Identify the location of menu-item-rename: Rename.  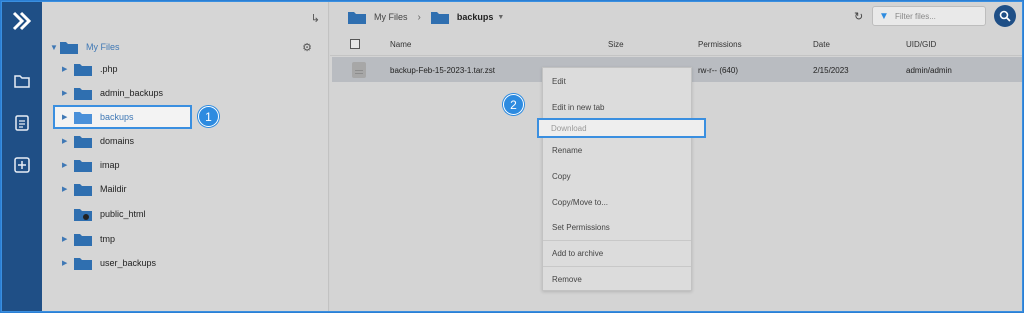
(567, 150).